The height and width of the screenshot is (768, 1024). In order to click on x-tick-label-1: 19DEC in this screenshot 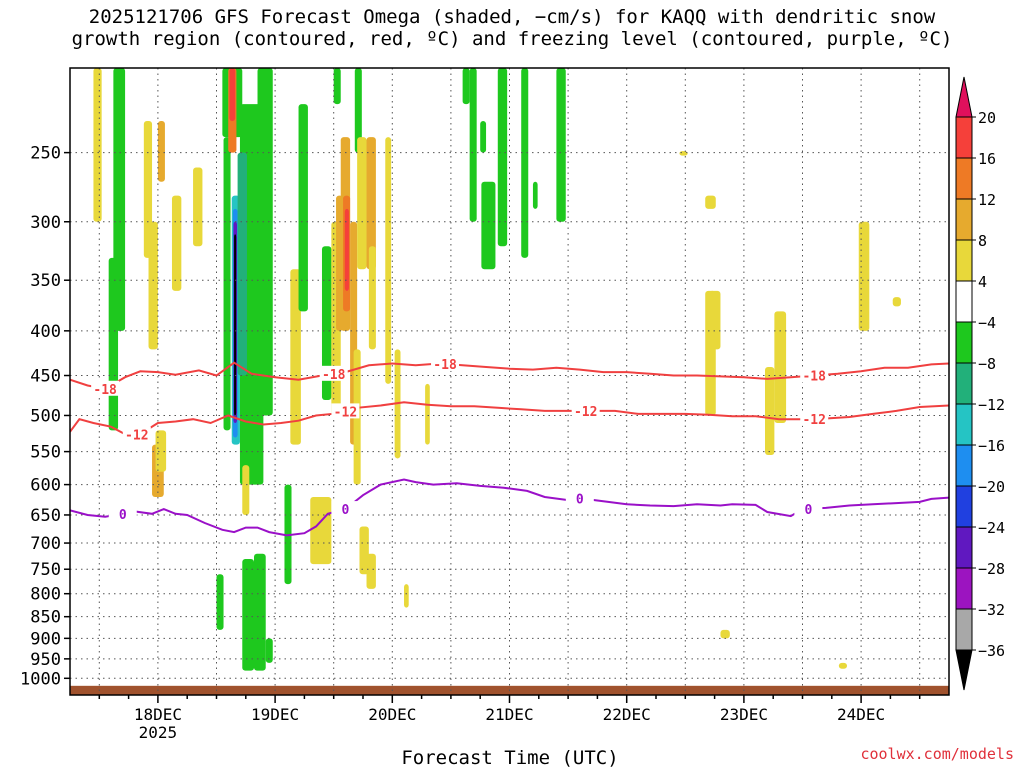, I will do `click(275, 714)`.